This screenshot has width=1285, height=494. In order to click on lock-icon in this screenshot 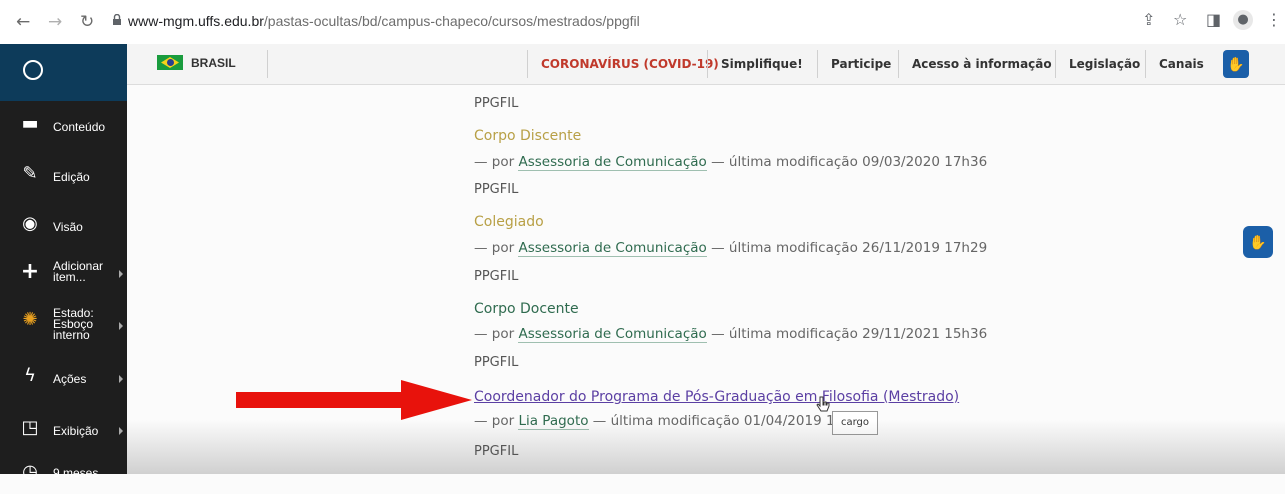, I will do `click(117, 19)`.